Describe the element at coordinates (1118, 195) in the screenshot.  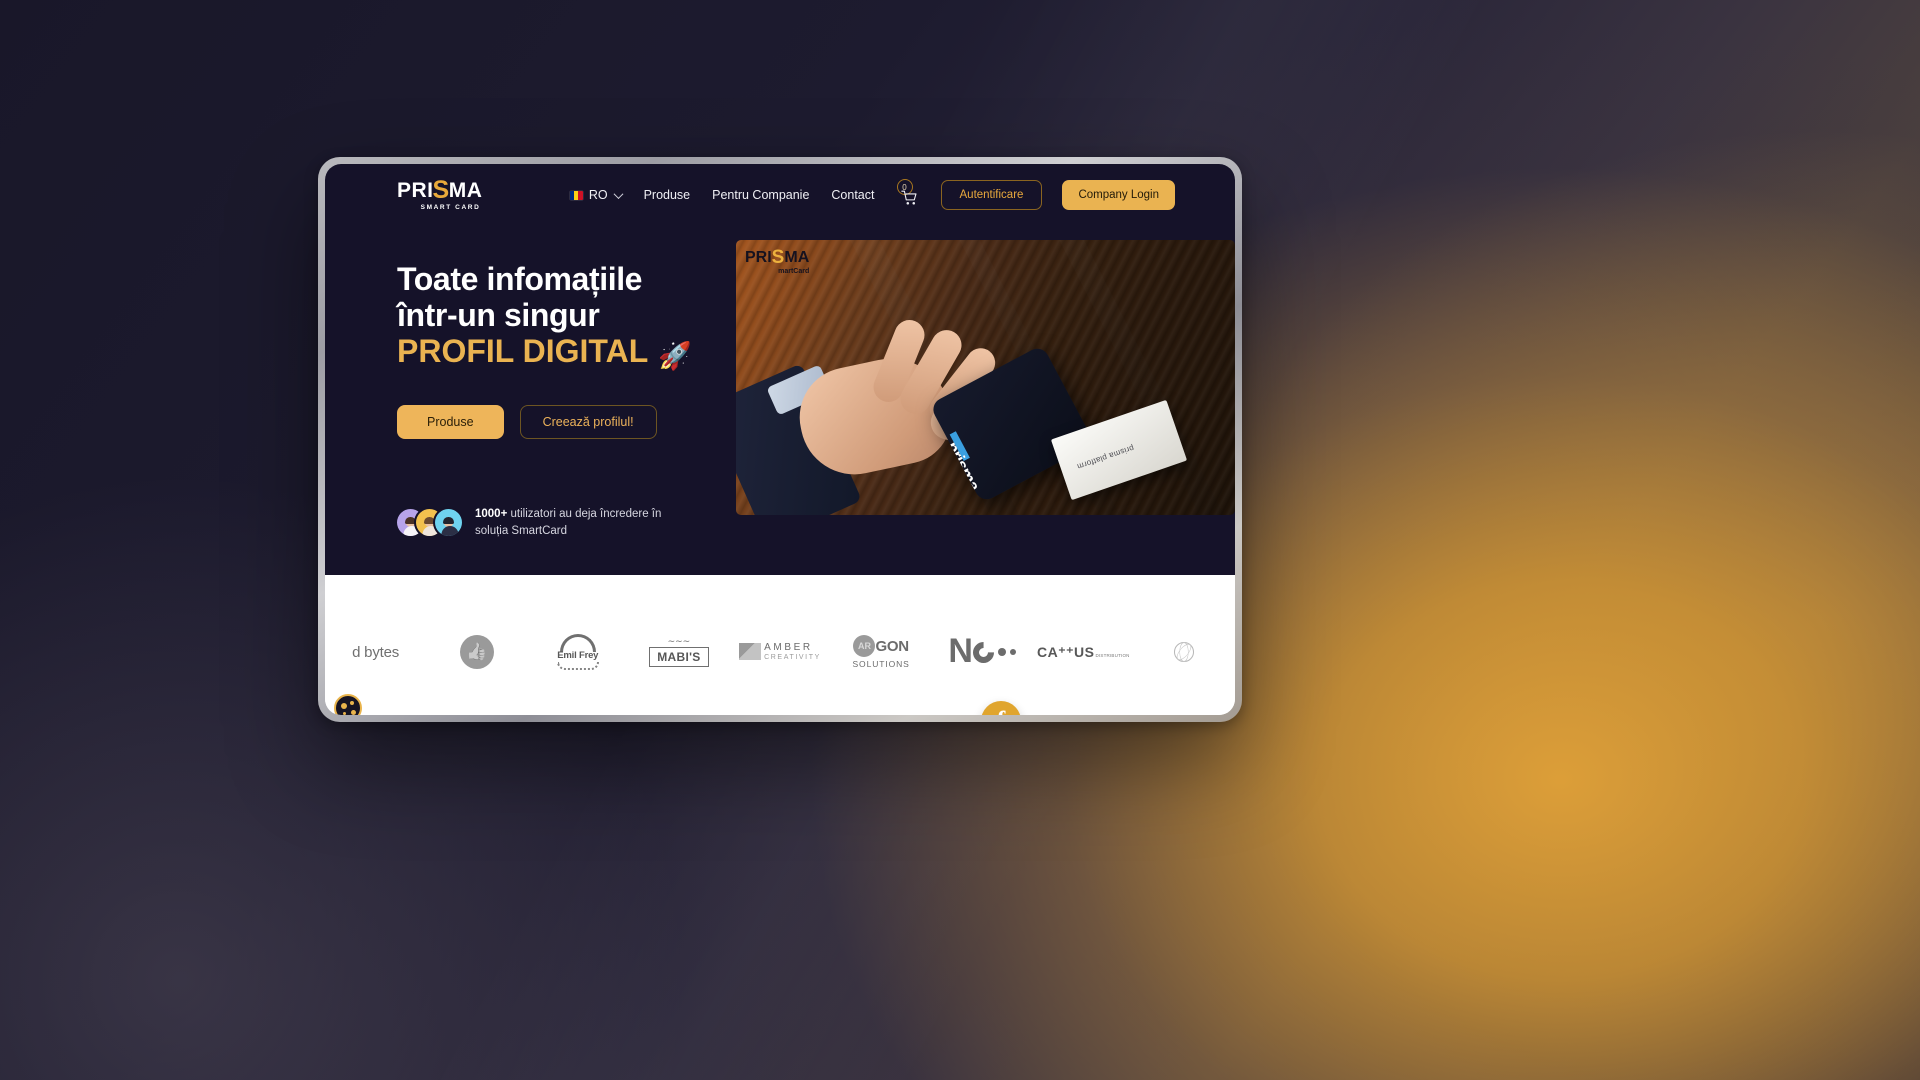
I see `company-login-button: Company Login` at that location.